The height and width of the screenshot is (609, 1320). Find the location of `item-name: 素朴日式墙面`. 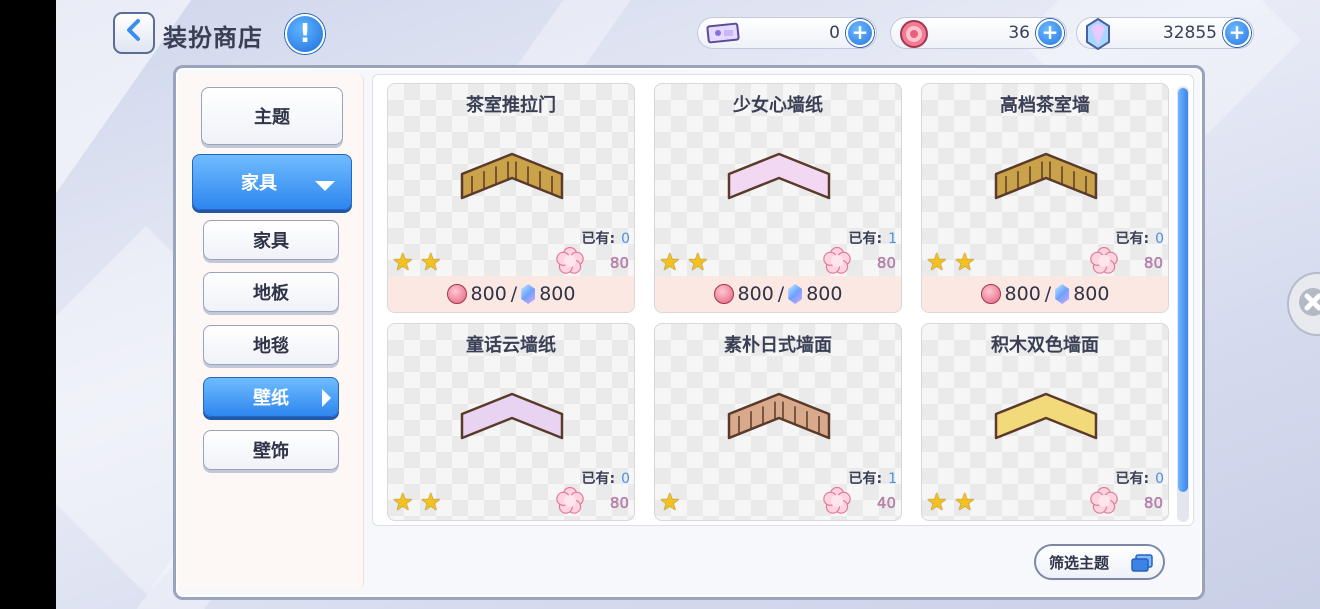

item-name: 素朴日式墙面 is located at coordinates (778, 345).